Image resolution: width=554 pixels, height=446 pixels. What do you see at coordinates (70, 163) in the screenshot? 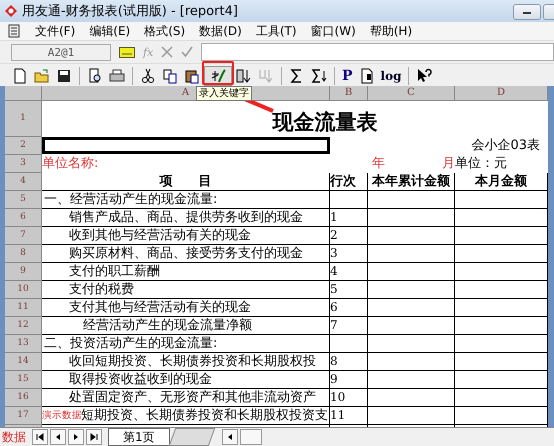
I see `unit-name-label: 单位名称:` at bounding box center [70, 163].